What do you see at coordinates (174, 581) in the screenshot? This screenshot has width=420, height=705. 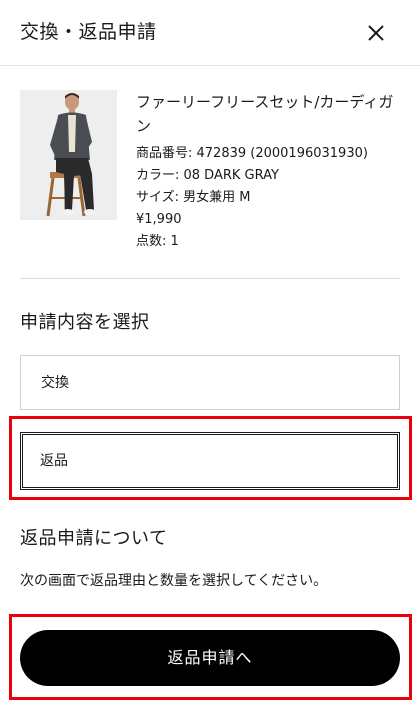 I see `return-info-text: 次の画面で返品理由と数量を選択してください。` at bounding box center [174, 581].